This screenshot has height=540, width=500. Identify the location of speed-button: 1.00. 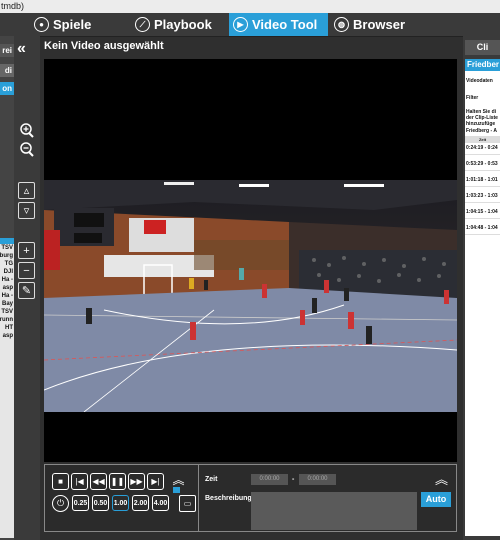
(120, 503).